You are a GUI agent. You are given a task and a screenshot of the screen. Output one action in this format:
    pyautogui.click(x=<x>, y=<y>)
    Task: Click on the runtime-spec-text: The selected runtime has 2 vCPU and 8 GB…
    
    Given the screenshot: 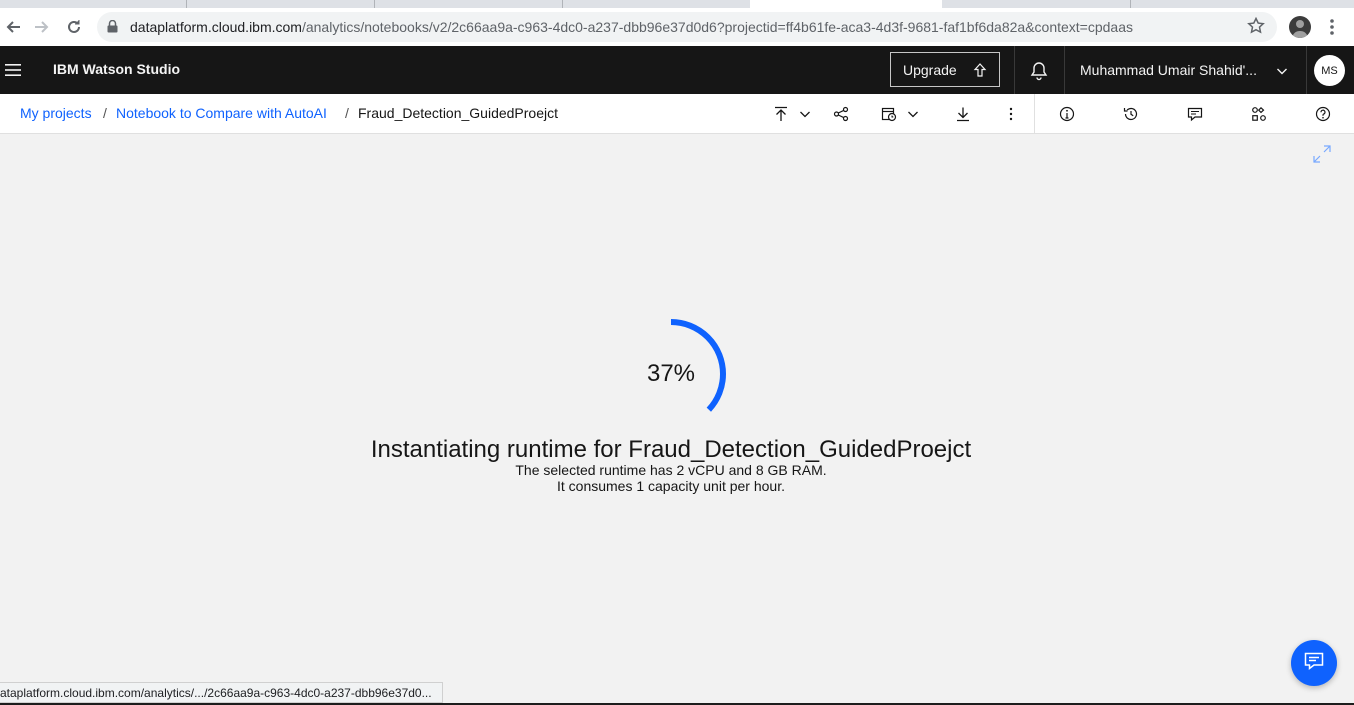 What is the action you would take?
    pyautogui.click(x=671, y=470)
    